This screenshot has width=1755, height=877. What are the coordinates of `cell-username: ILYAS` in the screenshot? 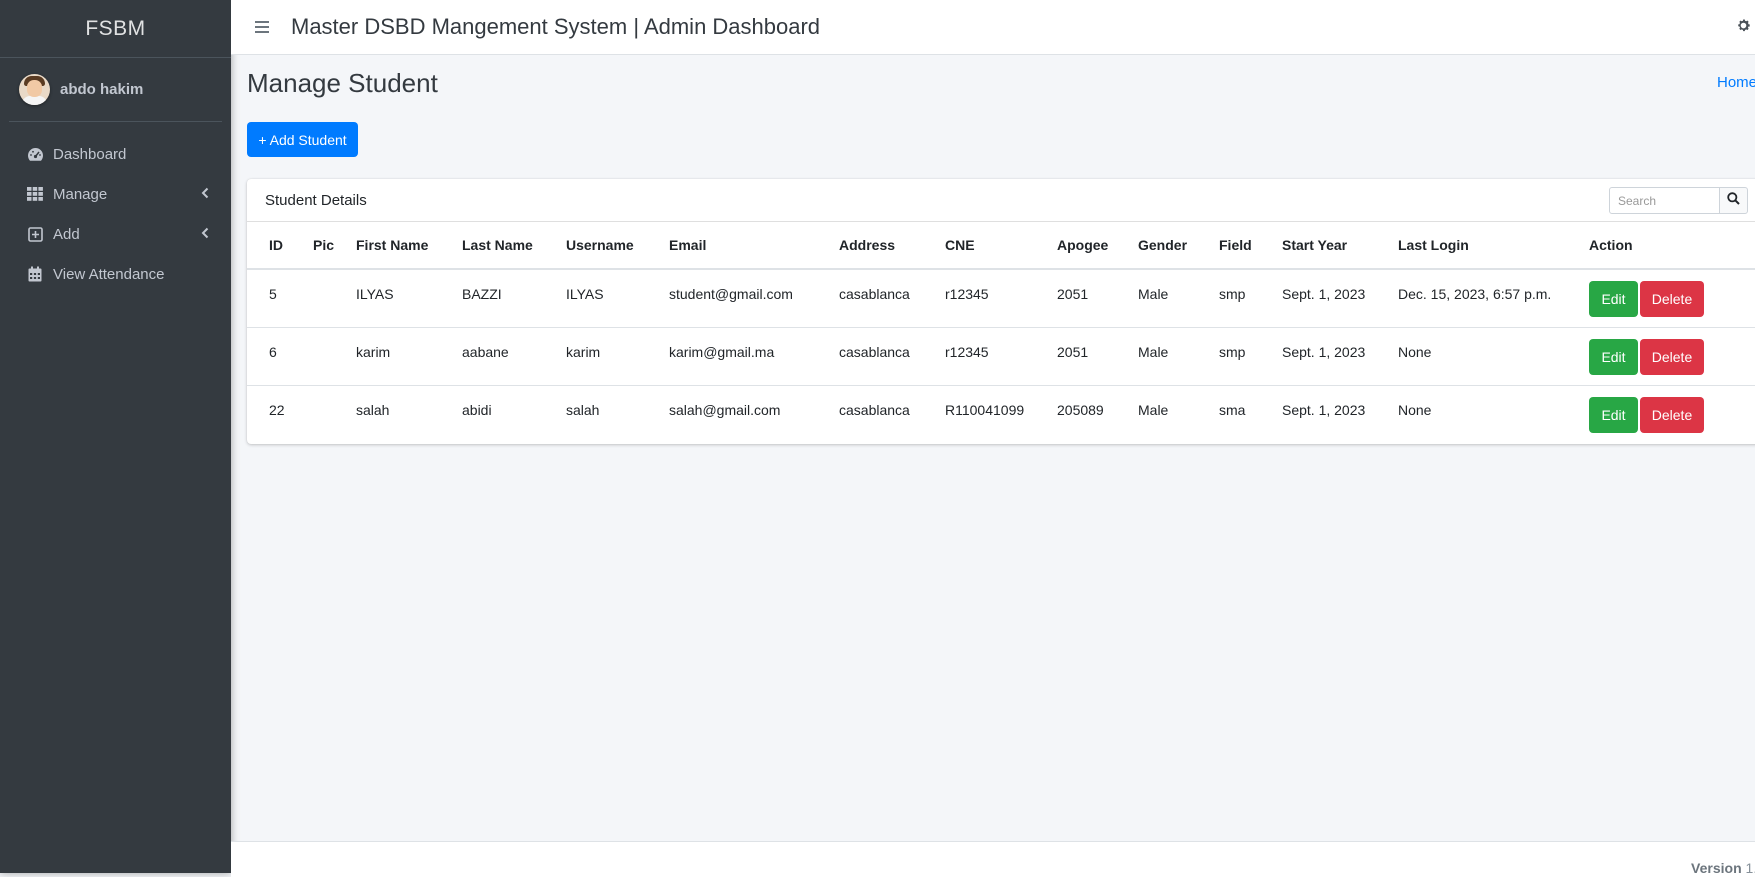 It's located at (617, 298).